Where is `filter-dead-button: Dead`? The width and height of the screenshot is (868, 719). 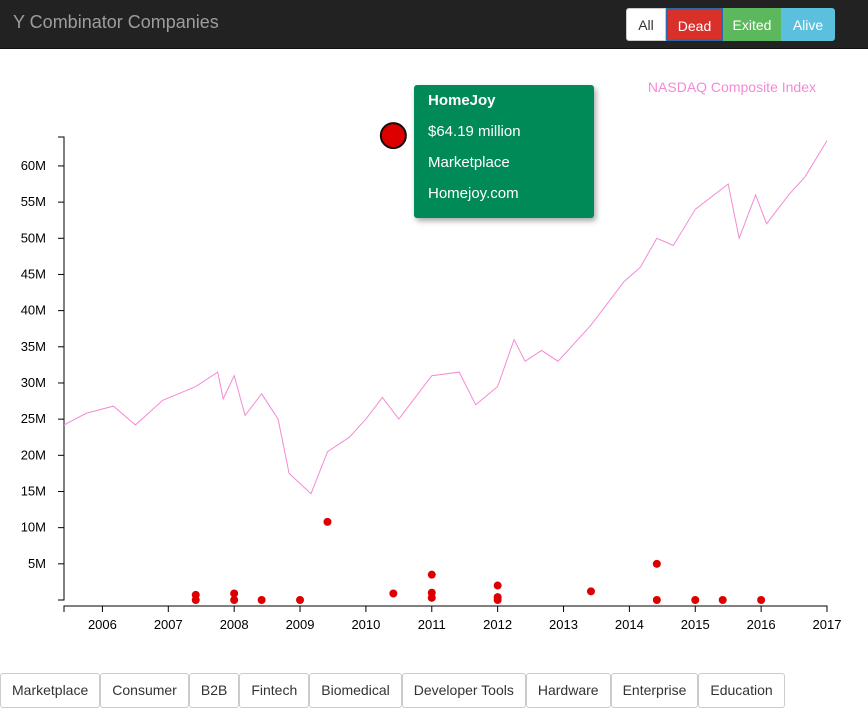
filter-dead-button: Dead is located at coordinates (694, 24).